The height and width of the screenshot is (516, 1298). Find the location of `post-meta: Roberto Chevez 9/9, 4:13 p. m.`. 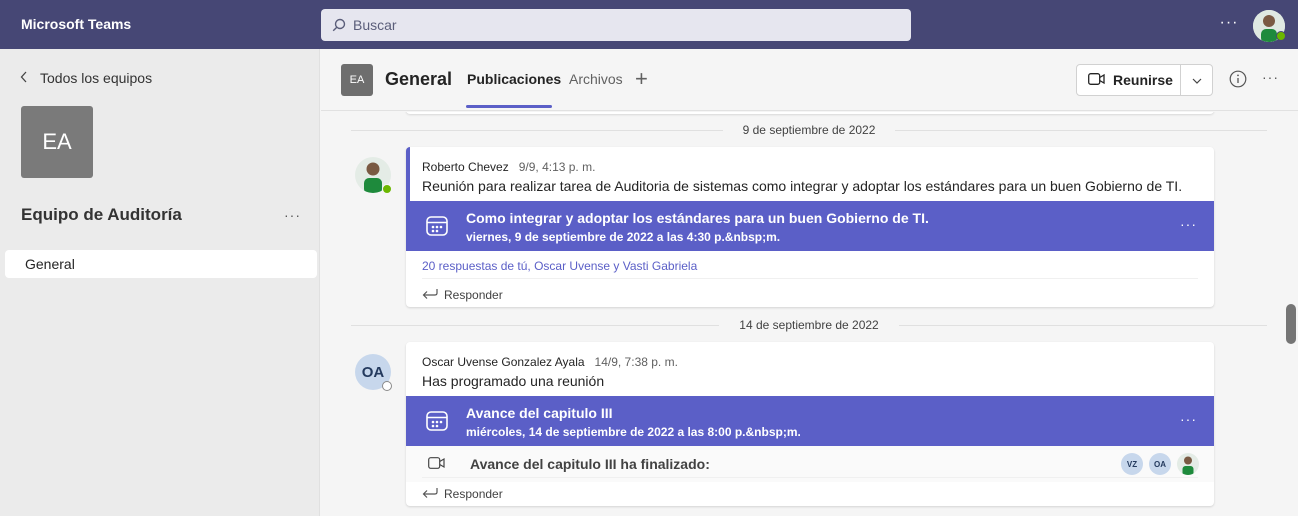

post-meta: Roberto Chevez 9/9, 4:13 p. m. is located at coordinates (508, 167).